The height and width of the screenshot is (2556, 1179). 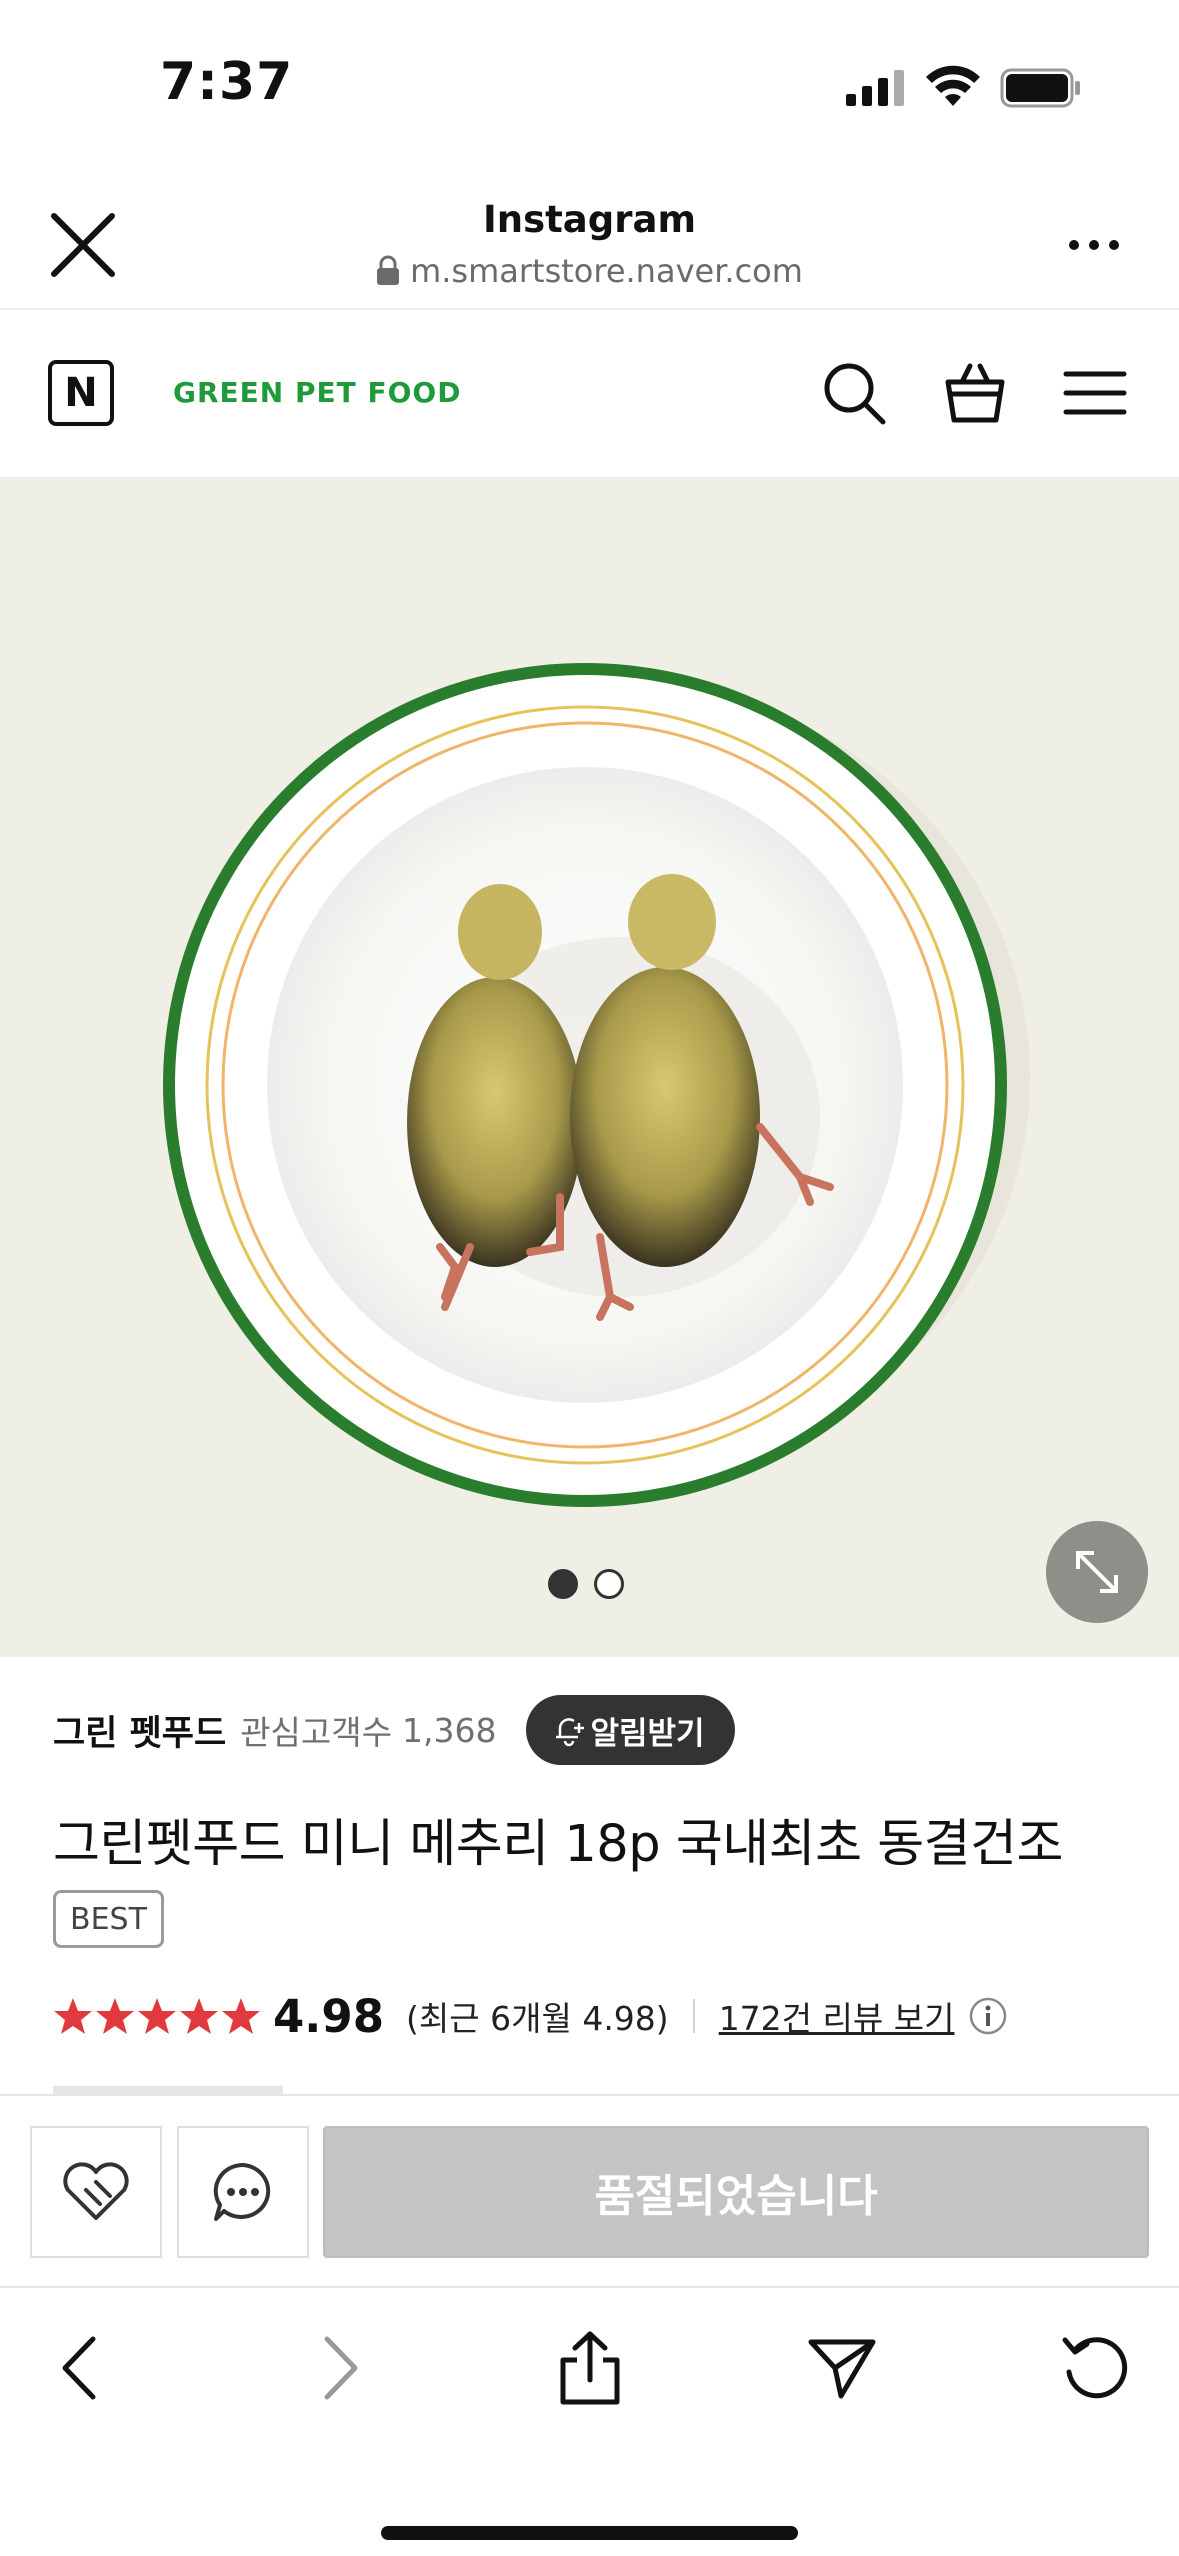 I want to click on forward-button, so click(x=337, y=2368).